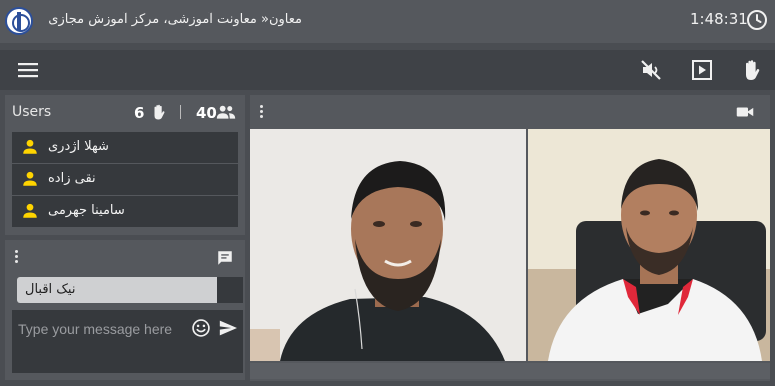  Describe the element at coordinates (125, 179) in the screenshot. I see `user-list-item: نقی زاده` at that location.